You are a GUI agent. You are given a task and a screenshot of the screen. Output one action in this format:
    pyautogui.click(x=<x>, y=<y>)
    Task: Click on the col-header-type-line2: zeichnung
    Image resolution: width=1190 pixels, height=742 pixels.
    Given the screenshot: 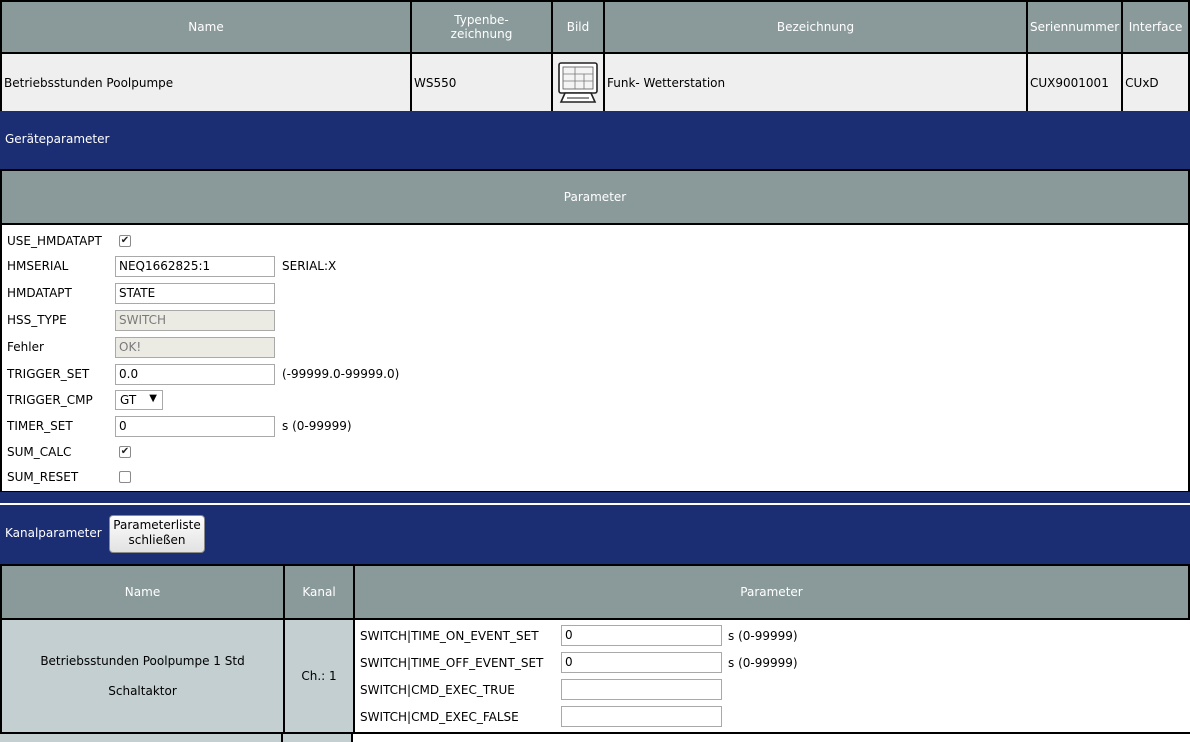 What is the action you would take?
    pyautogui.click(x=481, y=34)
    